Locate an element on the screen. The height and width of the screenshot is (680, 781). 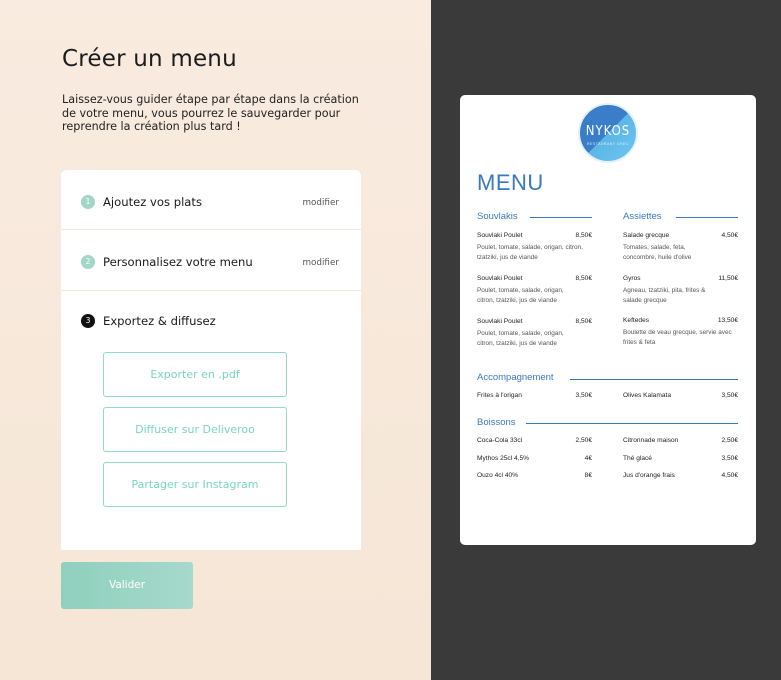
menu-item-price: 11,50€ is located at coordinates (728, 278).